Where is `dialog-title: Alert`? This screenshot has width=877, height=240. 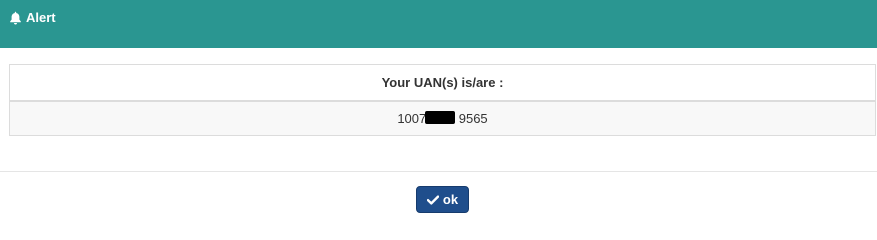
dialog-title: Alert is located at coordinates (32, 18).